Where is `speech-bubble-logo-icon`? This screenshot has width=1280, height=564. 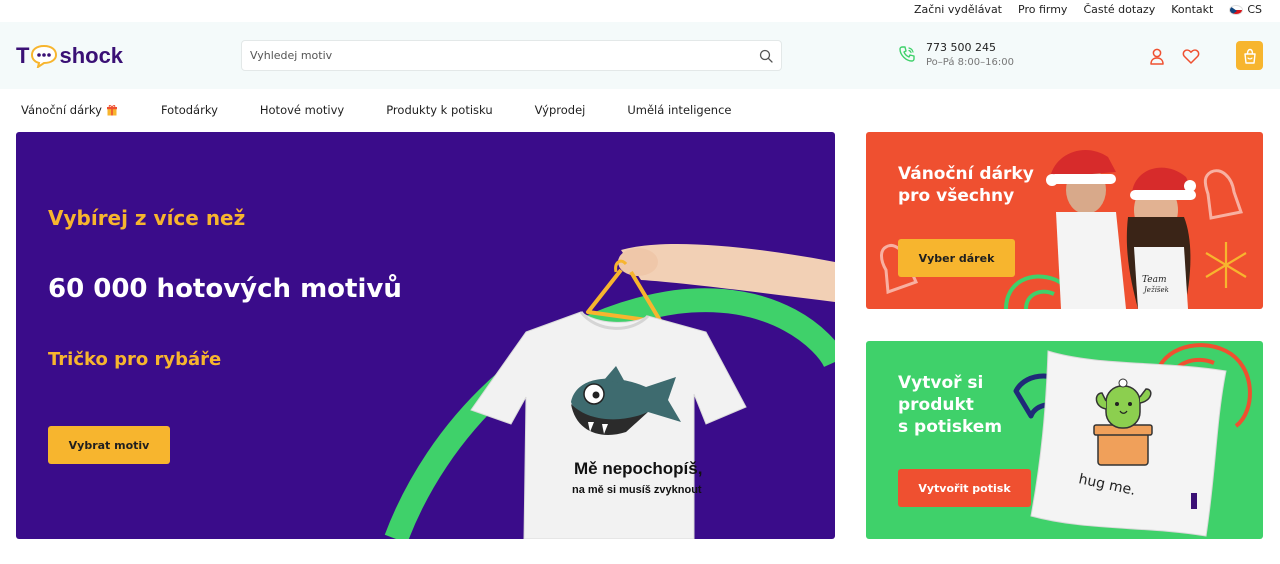 speech-bubble-logo-icon is located at coordinates (44, 56).